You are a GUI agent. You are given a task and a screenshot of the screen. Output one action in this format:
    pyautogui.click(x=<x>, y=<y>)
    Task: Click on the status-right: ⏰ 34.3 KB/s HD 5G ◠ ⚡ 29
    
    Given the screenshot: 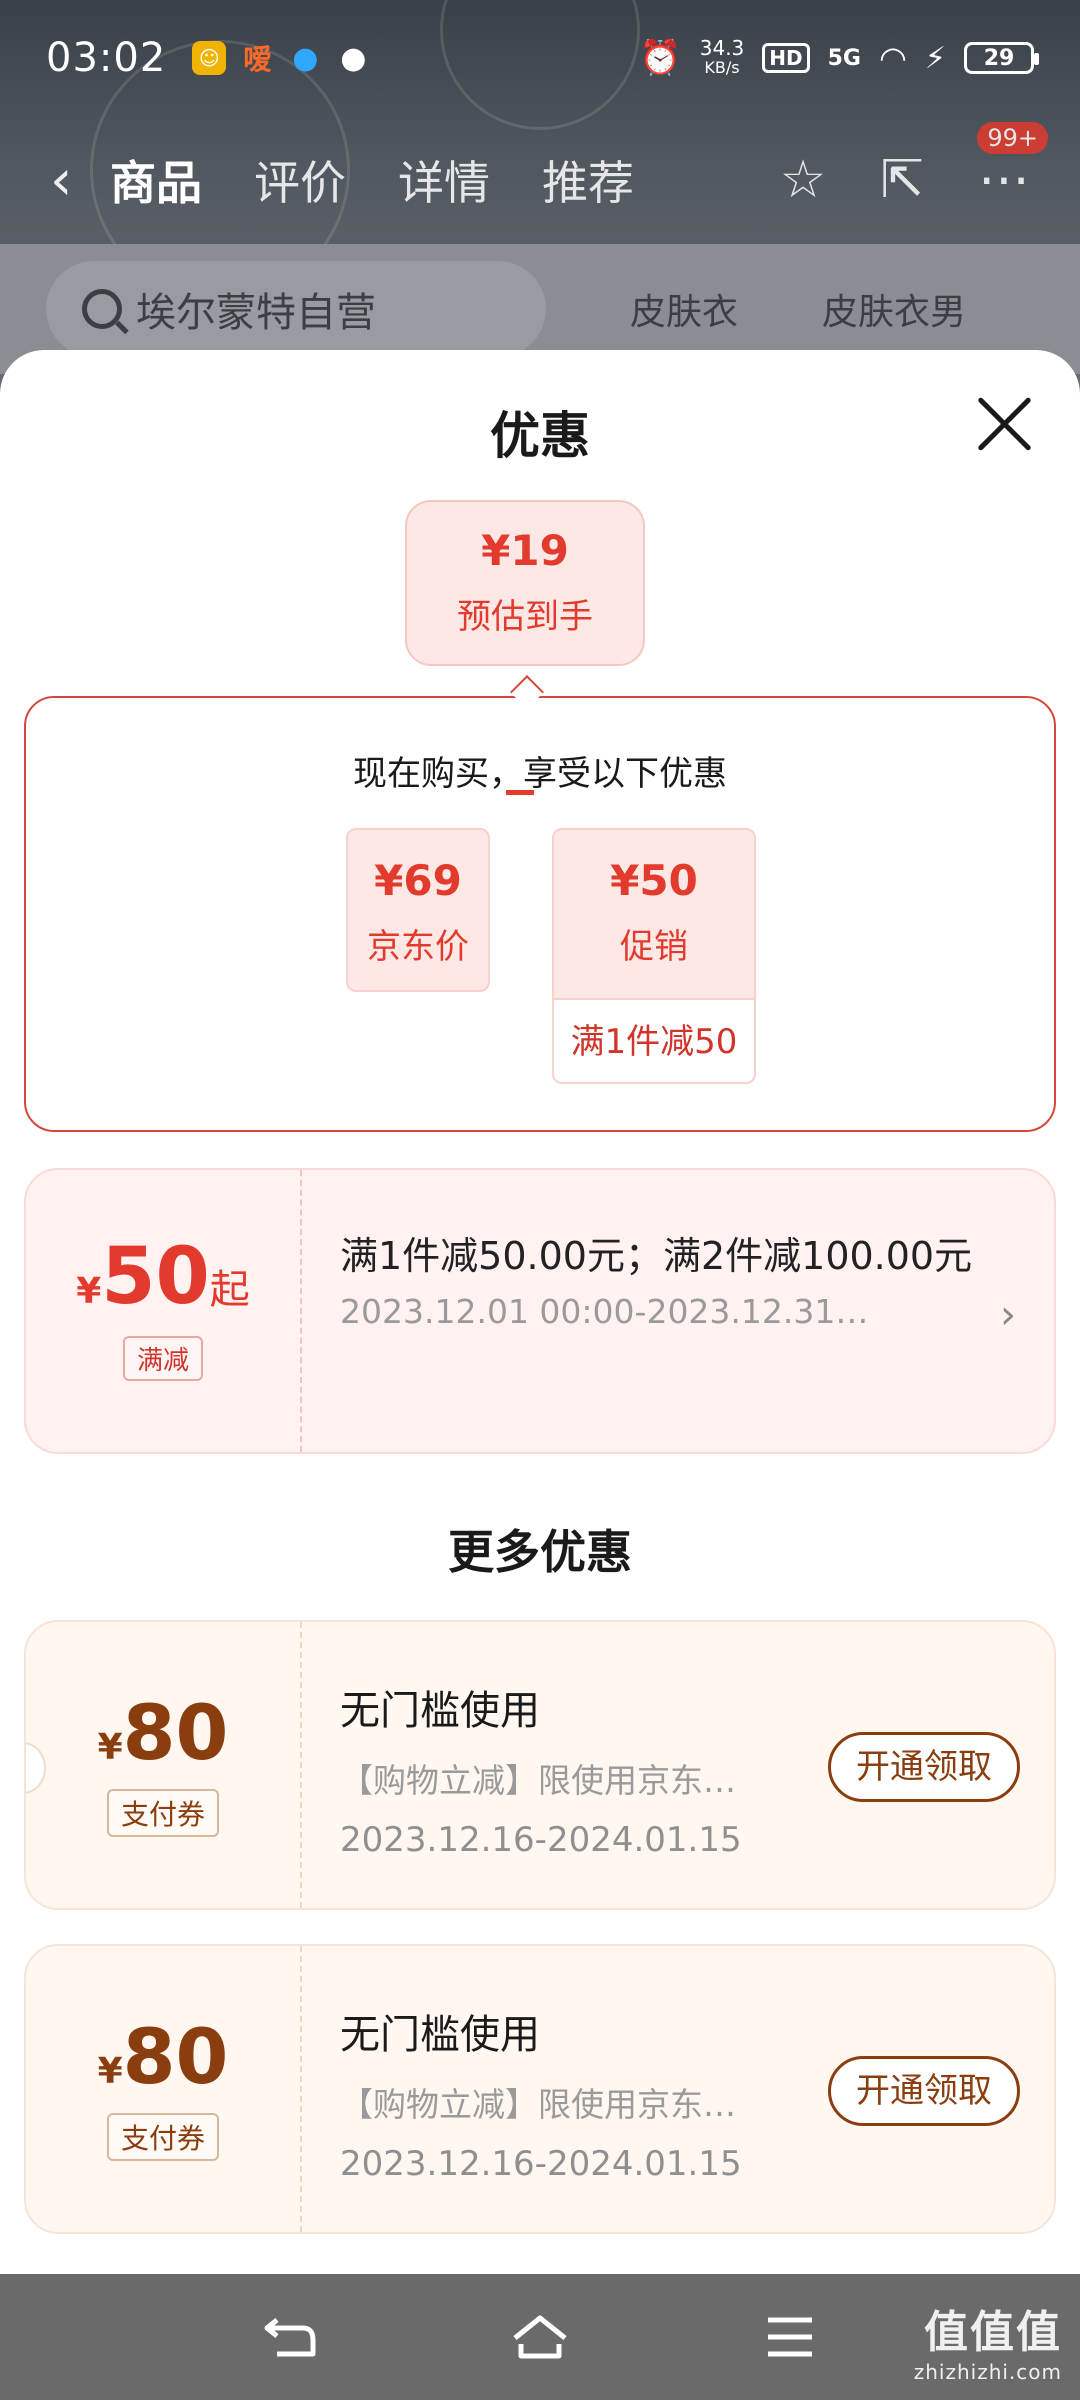 What is the action you would take?
    pyautogui.click(x=839, y=58)
    